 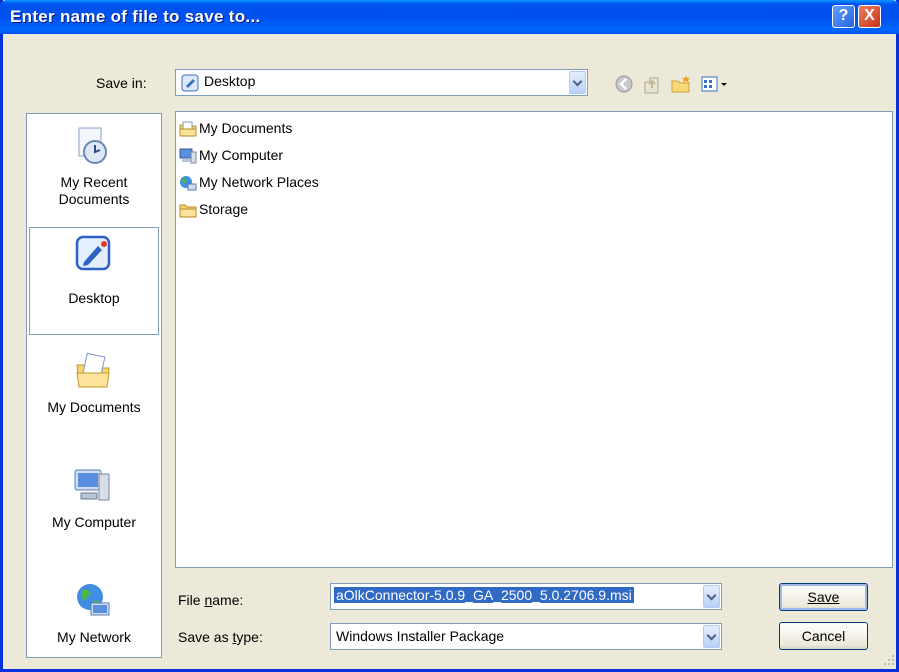 What do you see at coordinates (246, 128) in the screenshot?
I see `file-name: My Documents` at bounding box center [246, 128].